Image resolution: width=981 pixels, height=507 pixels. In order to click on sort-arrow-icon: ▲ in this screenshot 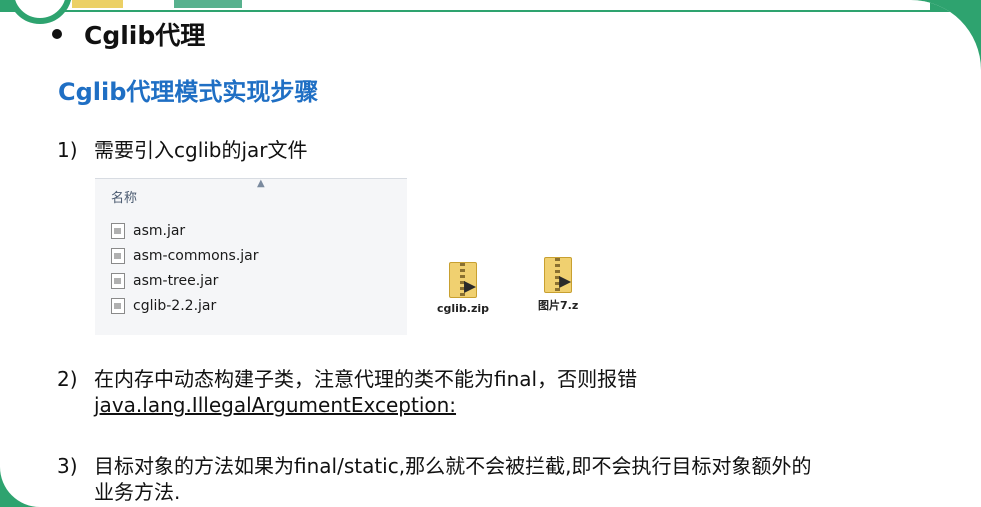, I will do `click(261, 183)`.